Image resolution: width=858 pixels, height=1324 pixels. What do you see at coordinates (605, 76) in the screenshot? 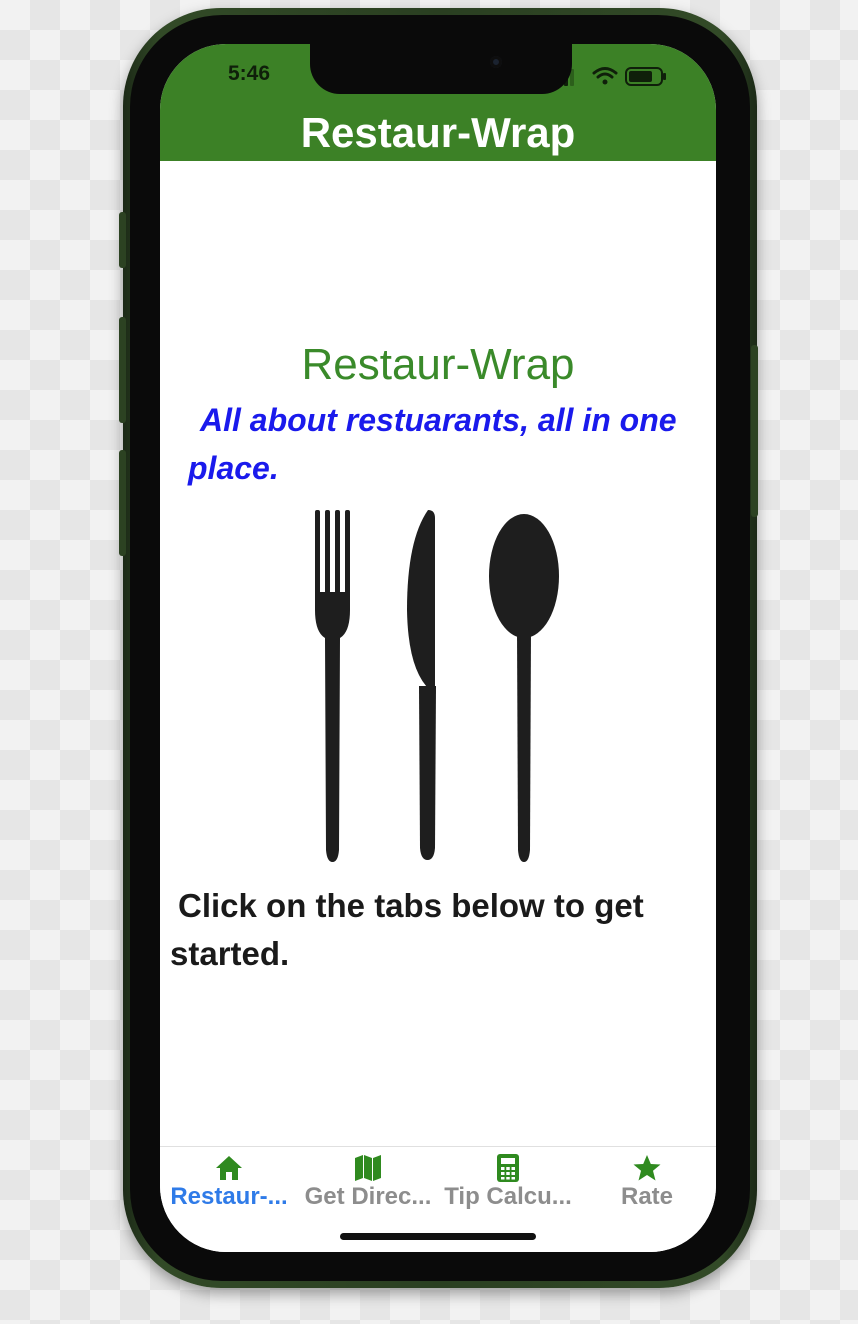
I see `wifi-icon` at bounding box center [605, 76].